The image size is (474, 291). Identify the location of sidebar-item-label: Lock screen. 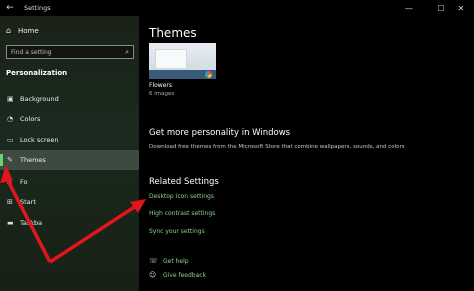
(39, 140).